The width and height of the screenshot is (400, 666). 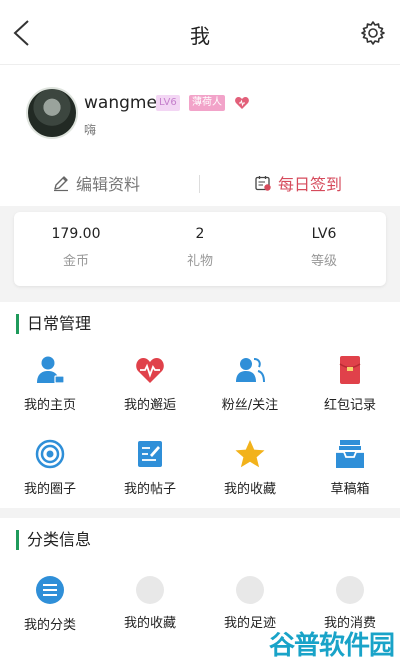 What do you see at coordinates (90, 130) in the screenshot?
I see `user-signature: 嗨` at bounding box center [90, 130].